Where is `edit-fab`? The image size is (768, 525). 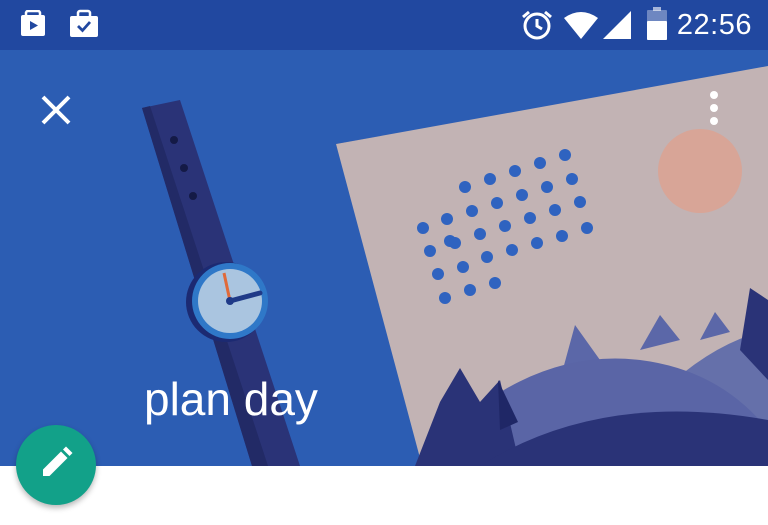
edit-fab is located at coordinates (56, 465).